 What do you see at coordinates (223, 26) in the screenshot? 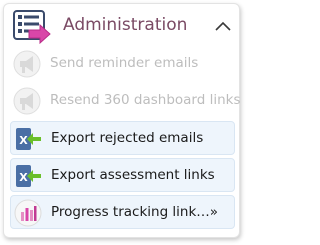
I see `chevron-up-icon` at bounding box center [223, 26].